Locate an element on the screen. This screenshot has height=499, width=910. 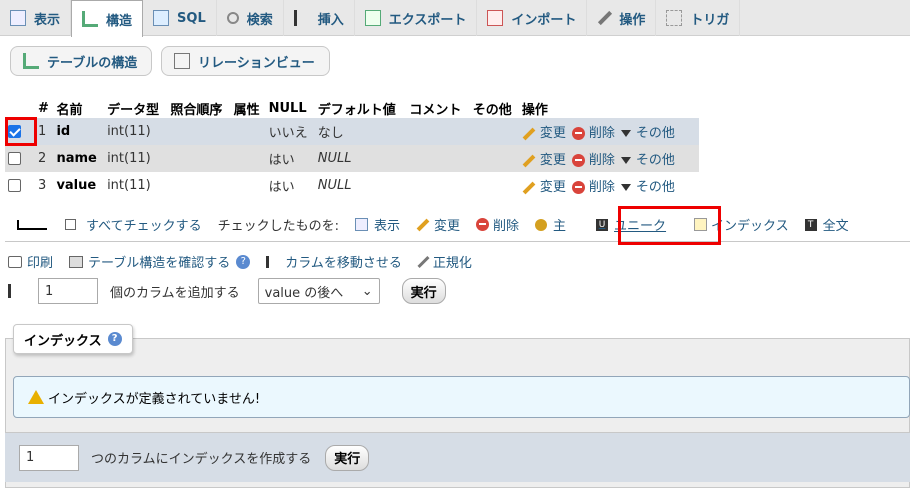
check-all-link: すべてチェックする is located at coordinates (133, 224).